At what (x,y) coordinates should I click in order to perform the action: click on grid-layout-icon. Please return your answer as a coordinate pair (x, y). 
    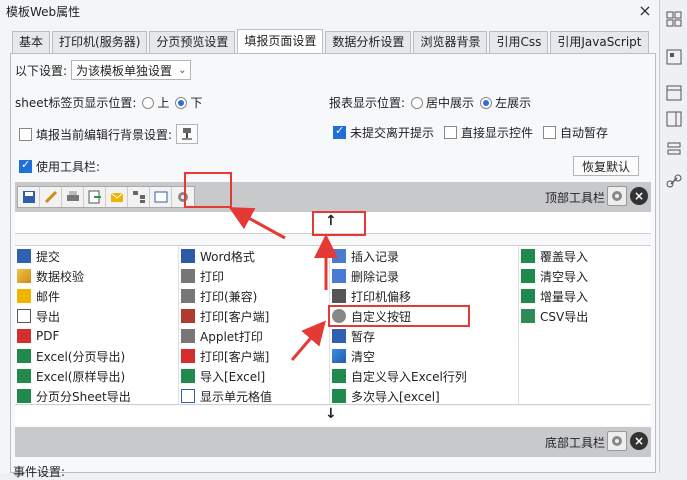
    Looking at the image, I should click on (674, 19).